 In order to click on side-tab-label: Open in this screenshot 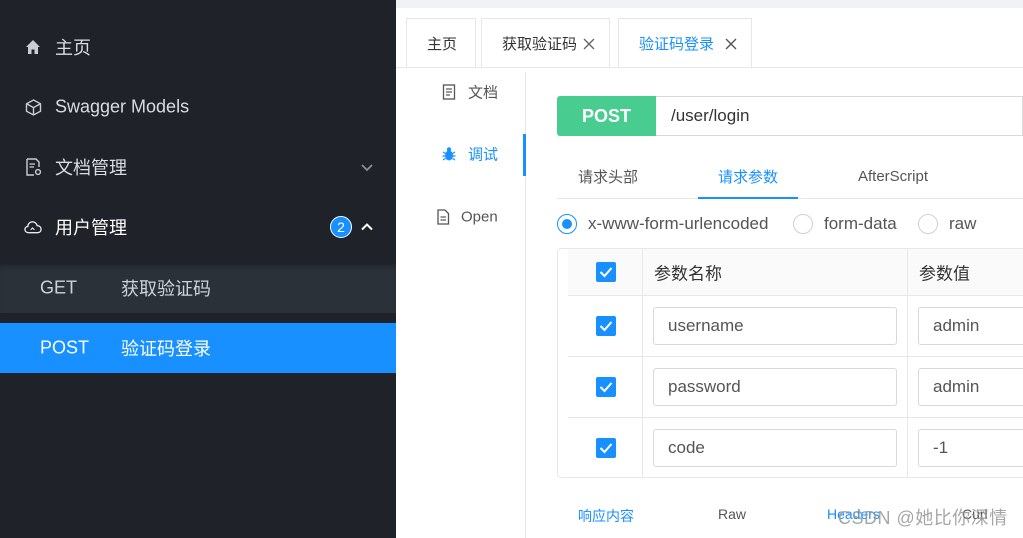, I will do `click(479, 217)`.